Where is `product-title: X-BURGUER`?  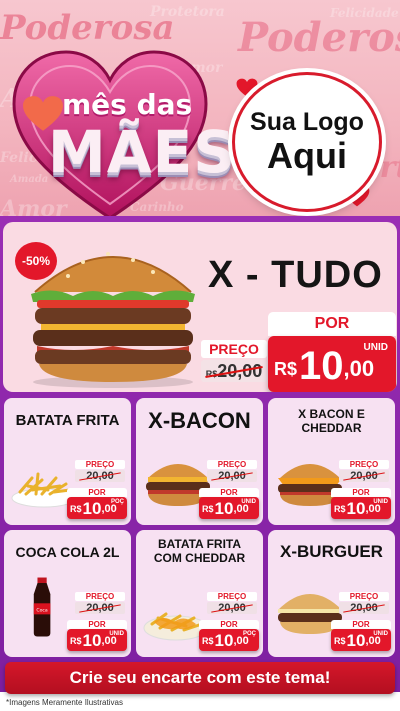
product-title: X-BURGUER is located at coordinates (331, 551).